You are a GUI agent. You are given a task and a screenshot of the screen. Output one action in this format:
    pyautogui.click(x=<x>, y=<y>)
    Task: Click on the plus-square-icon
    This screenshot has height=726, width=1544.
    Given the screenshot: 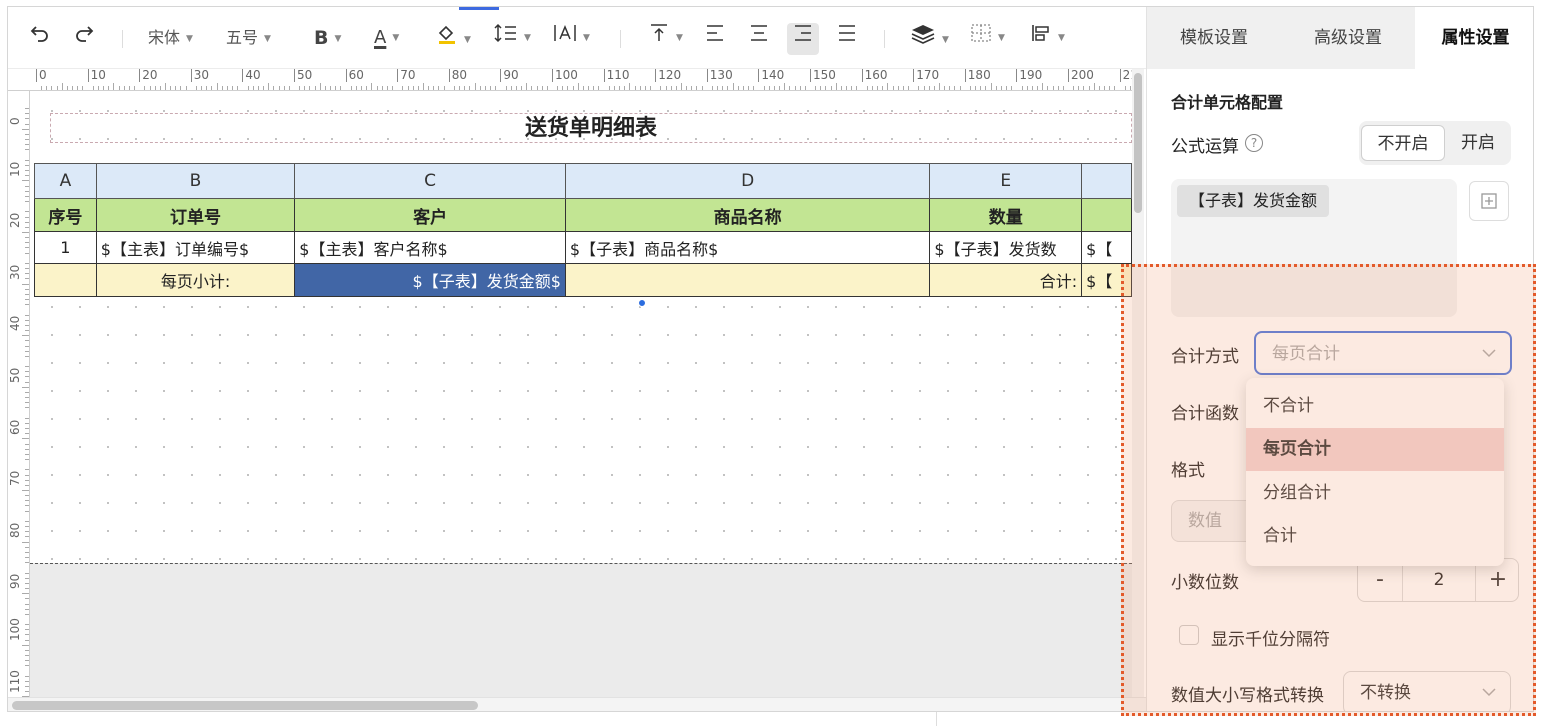 What is the action you would take?
    pyautogui.click(x=1489, y=201)
    